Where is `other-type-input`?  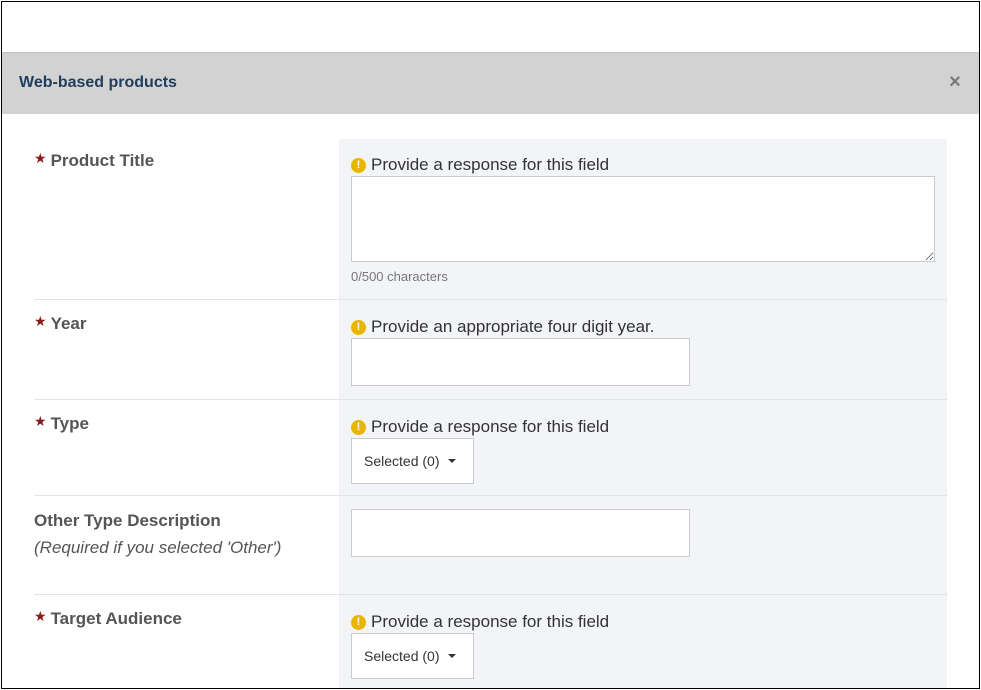 other-type-input is located at coordinates (520, 533).